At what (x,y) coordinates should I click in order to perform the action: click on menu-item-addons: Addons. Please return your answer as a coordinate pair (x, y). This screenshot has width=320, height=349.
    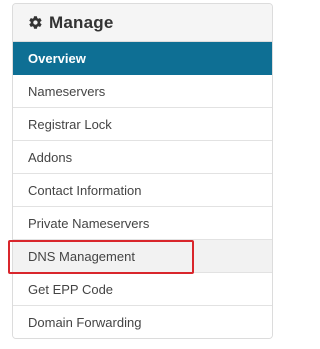
    Looking at the image, I should click on (142, 157).